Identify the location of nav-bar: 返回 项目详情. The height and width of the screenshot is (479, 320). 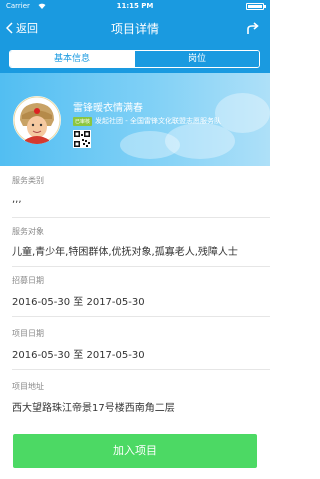
(135, 28).